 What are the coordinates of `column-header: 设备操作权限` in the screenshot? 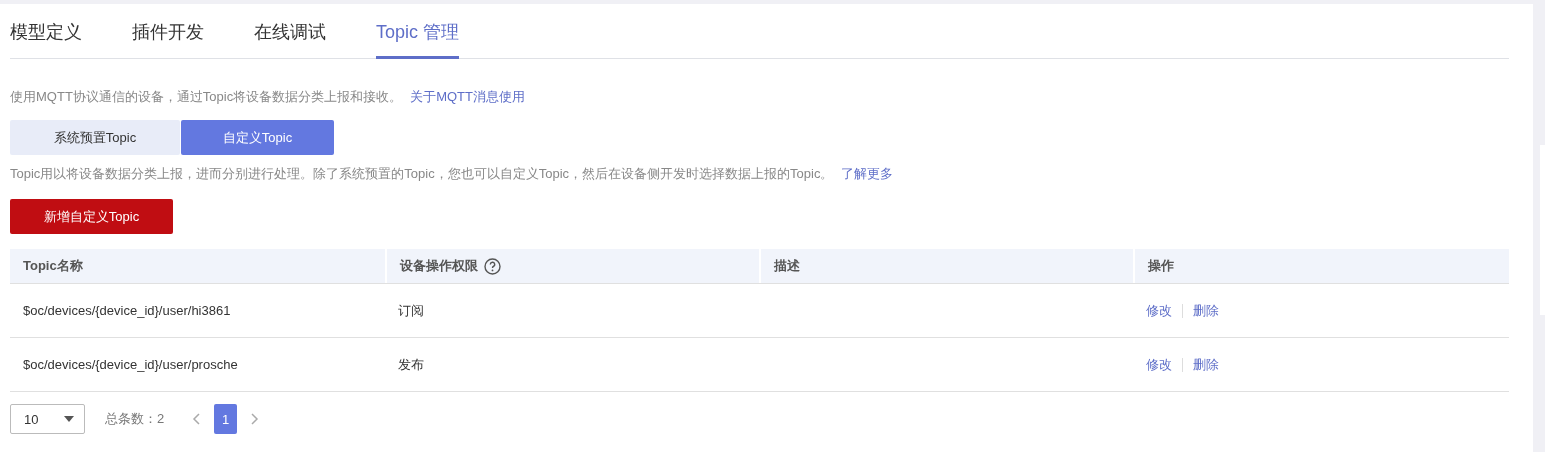 It's located at (439, 266).